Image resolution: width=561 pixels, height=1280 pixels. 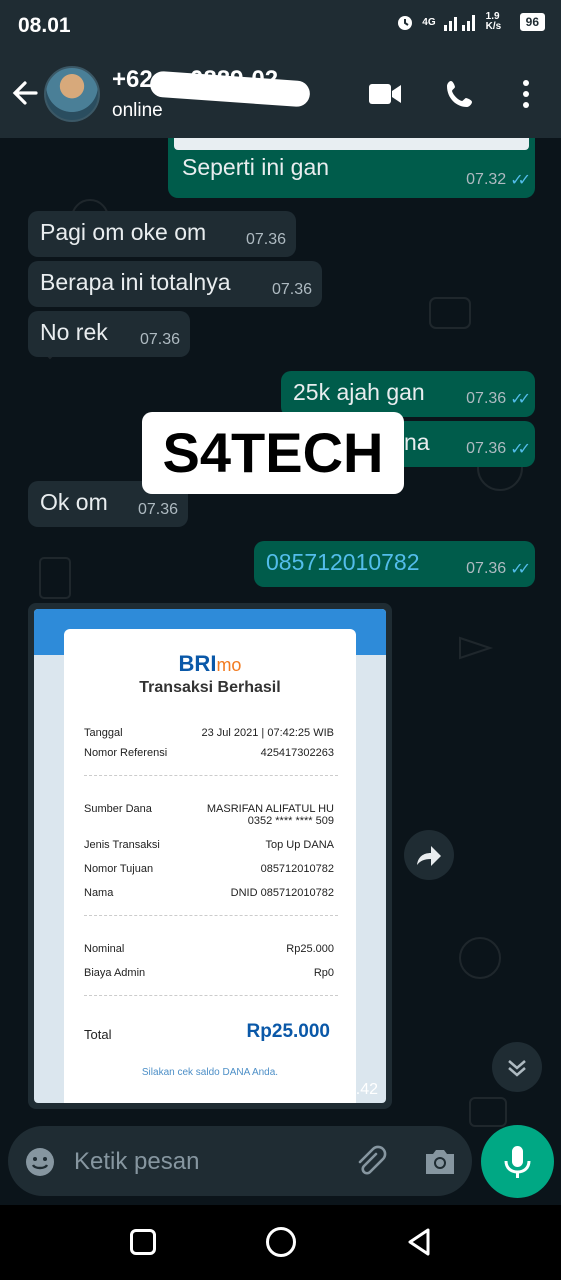 I want to click on microphone-icon, so click(x=517, y=1162).